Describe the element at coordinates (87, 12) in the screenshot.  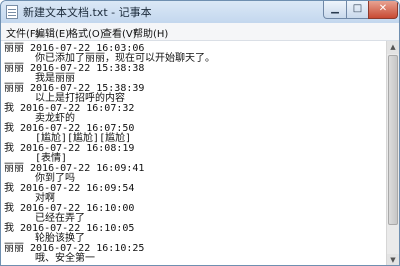
I see `window-title: 新建文本文档.txt - 记事本` at that location.